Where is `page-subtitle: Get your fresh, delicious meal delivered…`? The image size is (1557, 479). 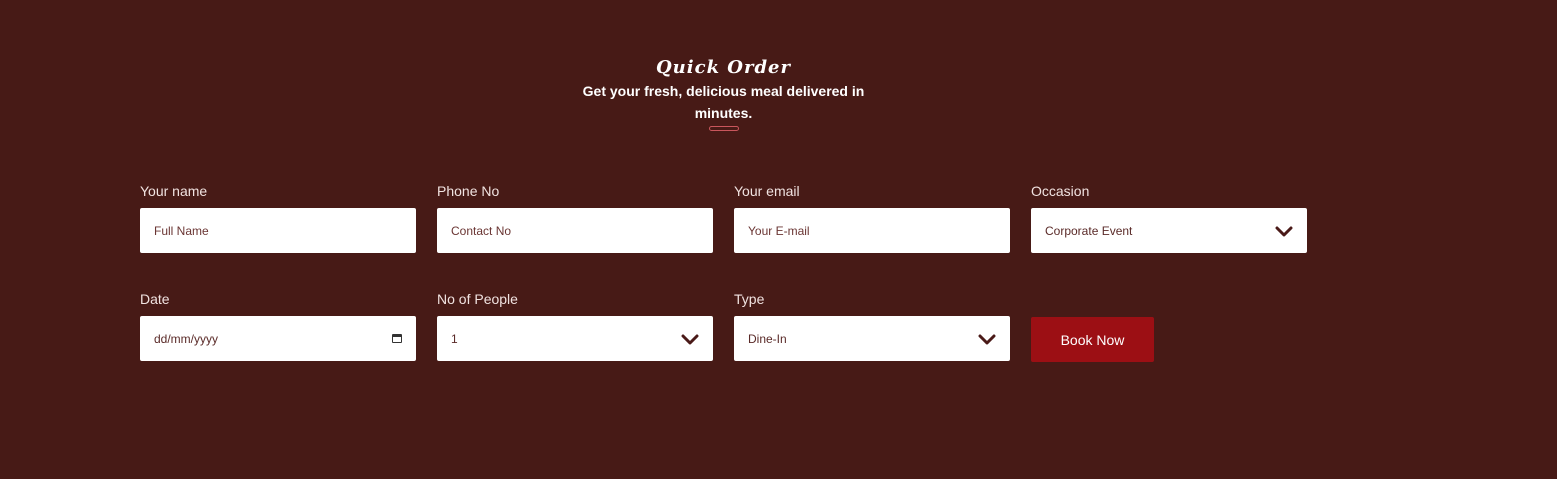 page-subtitle: Get your fresh, delicious meal delivered… is located at coordinates (723, 102).